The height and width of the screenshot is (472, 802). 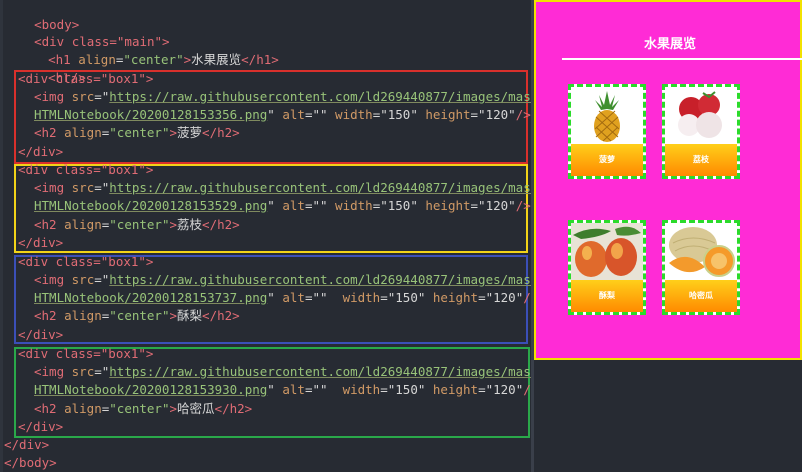 I want to click on code-line-box1-open: <div class="box1">, so click(x=85, y=79).